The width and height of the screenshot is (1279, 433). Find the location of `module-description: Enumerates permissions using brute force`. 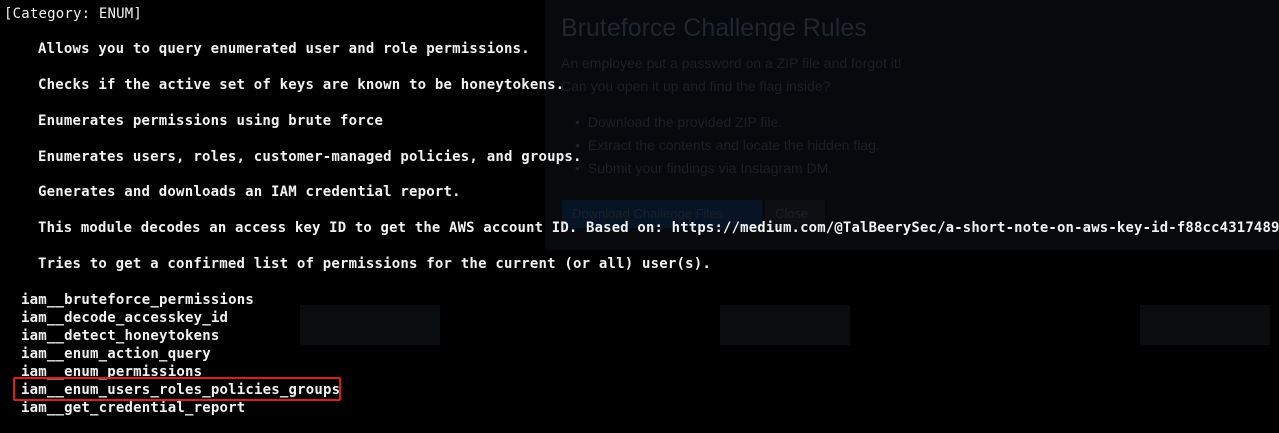

module-description: Enumerates permissions using brute force is located at coordinates (211, 121).